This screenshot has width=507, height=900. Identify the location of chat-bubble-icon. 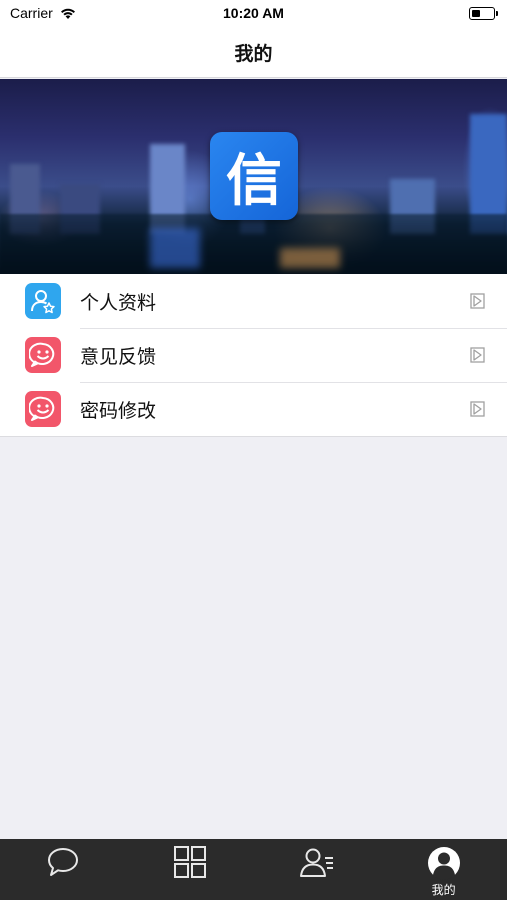
(63, 862).